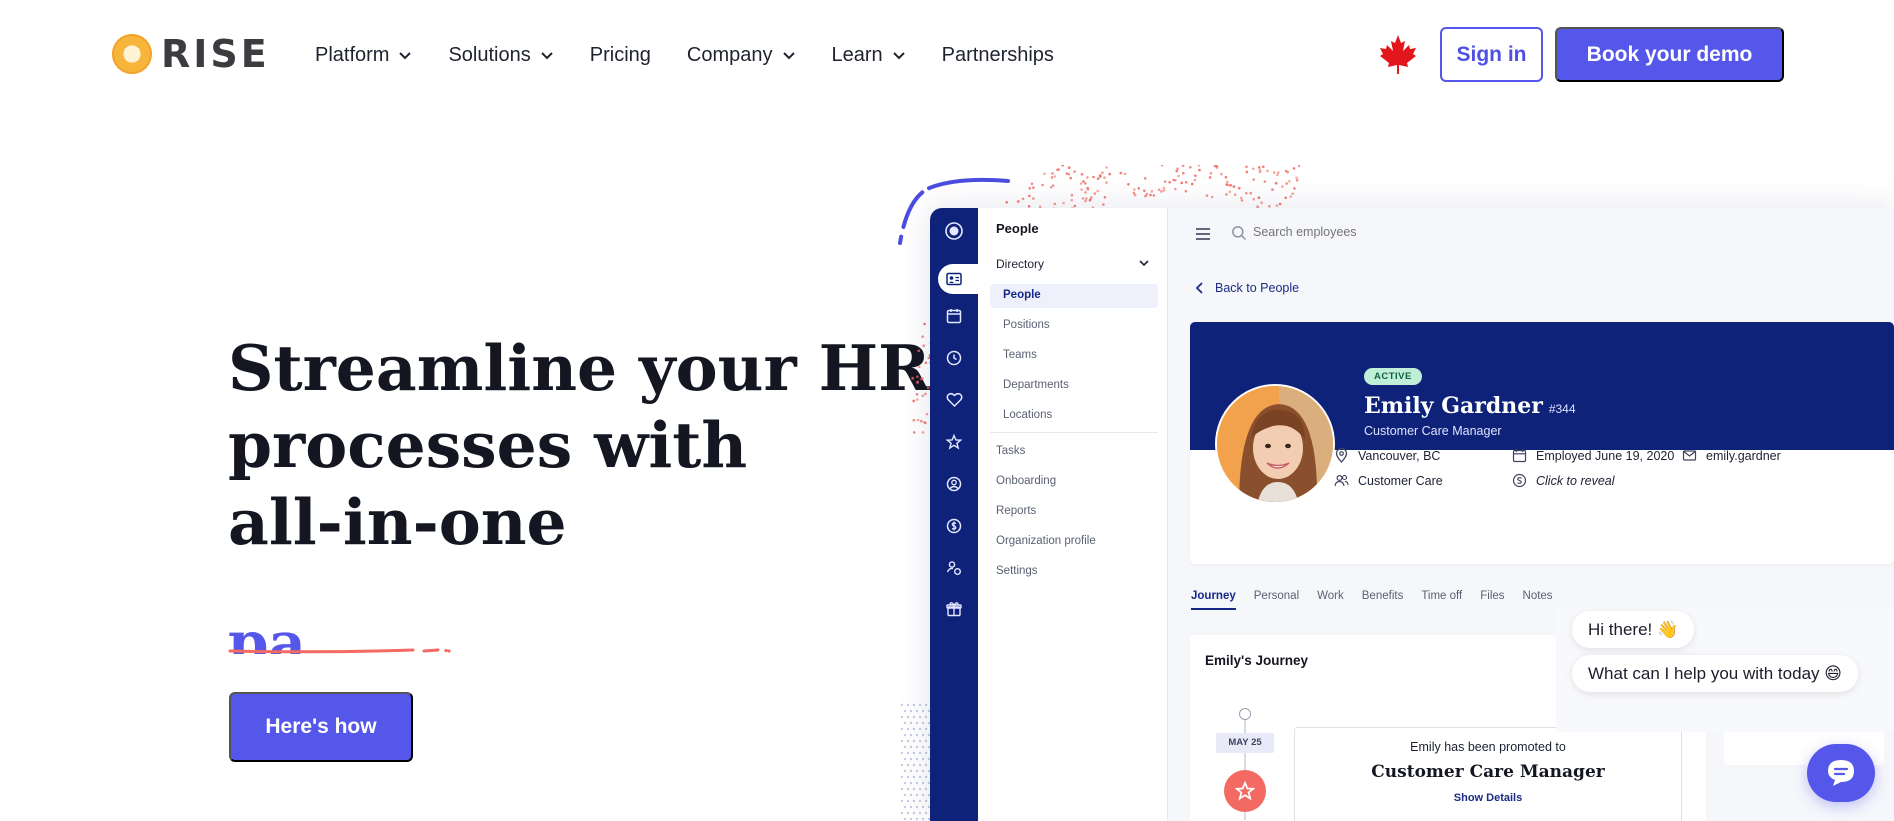 Image resolution: width=1894 pixels, height=821 pixels. What do you see at coordinates (1010, 451) in the screenshot?
I see `subnav-item-tasks: Tasks` at bounding box center [1010, 451].